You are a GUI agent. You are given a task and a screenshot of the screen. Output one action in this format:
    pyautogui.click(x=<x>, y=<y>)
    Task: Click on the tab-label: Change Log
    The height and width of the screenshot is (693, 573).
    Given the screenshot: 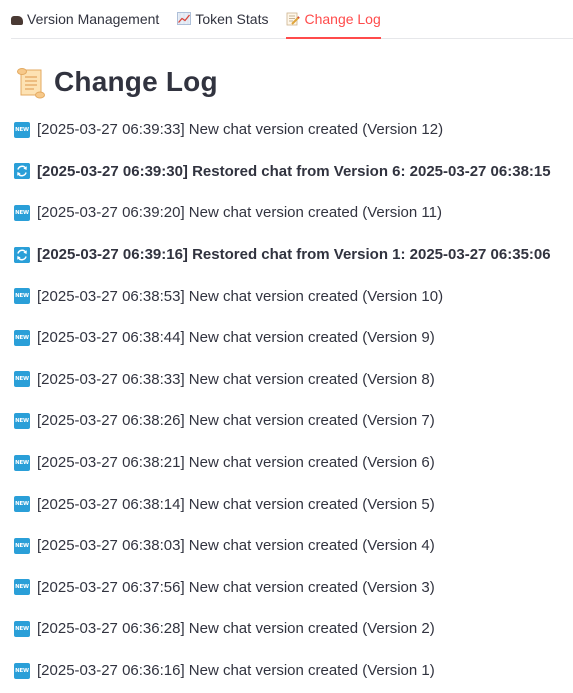 What is the action you would take?
    pyautogui.click(x=342, y=19)
    